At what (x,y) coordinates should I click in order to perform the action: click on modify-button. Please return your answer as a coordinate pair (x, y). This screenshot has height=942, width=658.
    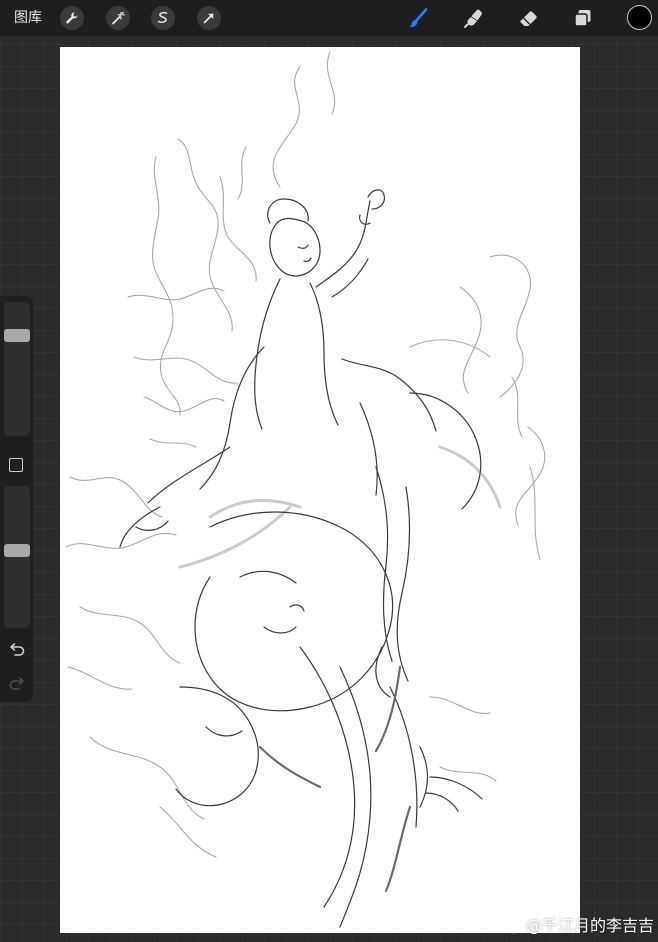
    Looking at the image, I should click on (16, 465).